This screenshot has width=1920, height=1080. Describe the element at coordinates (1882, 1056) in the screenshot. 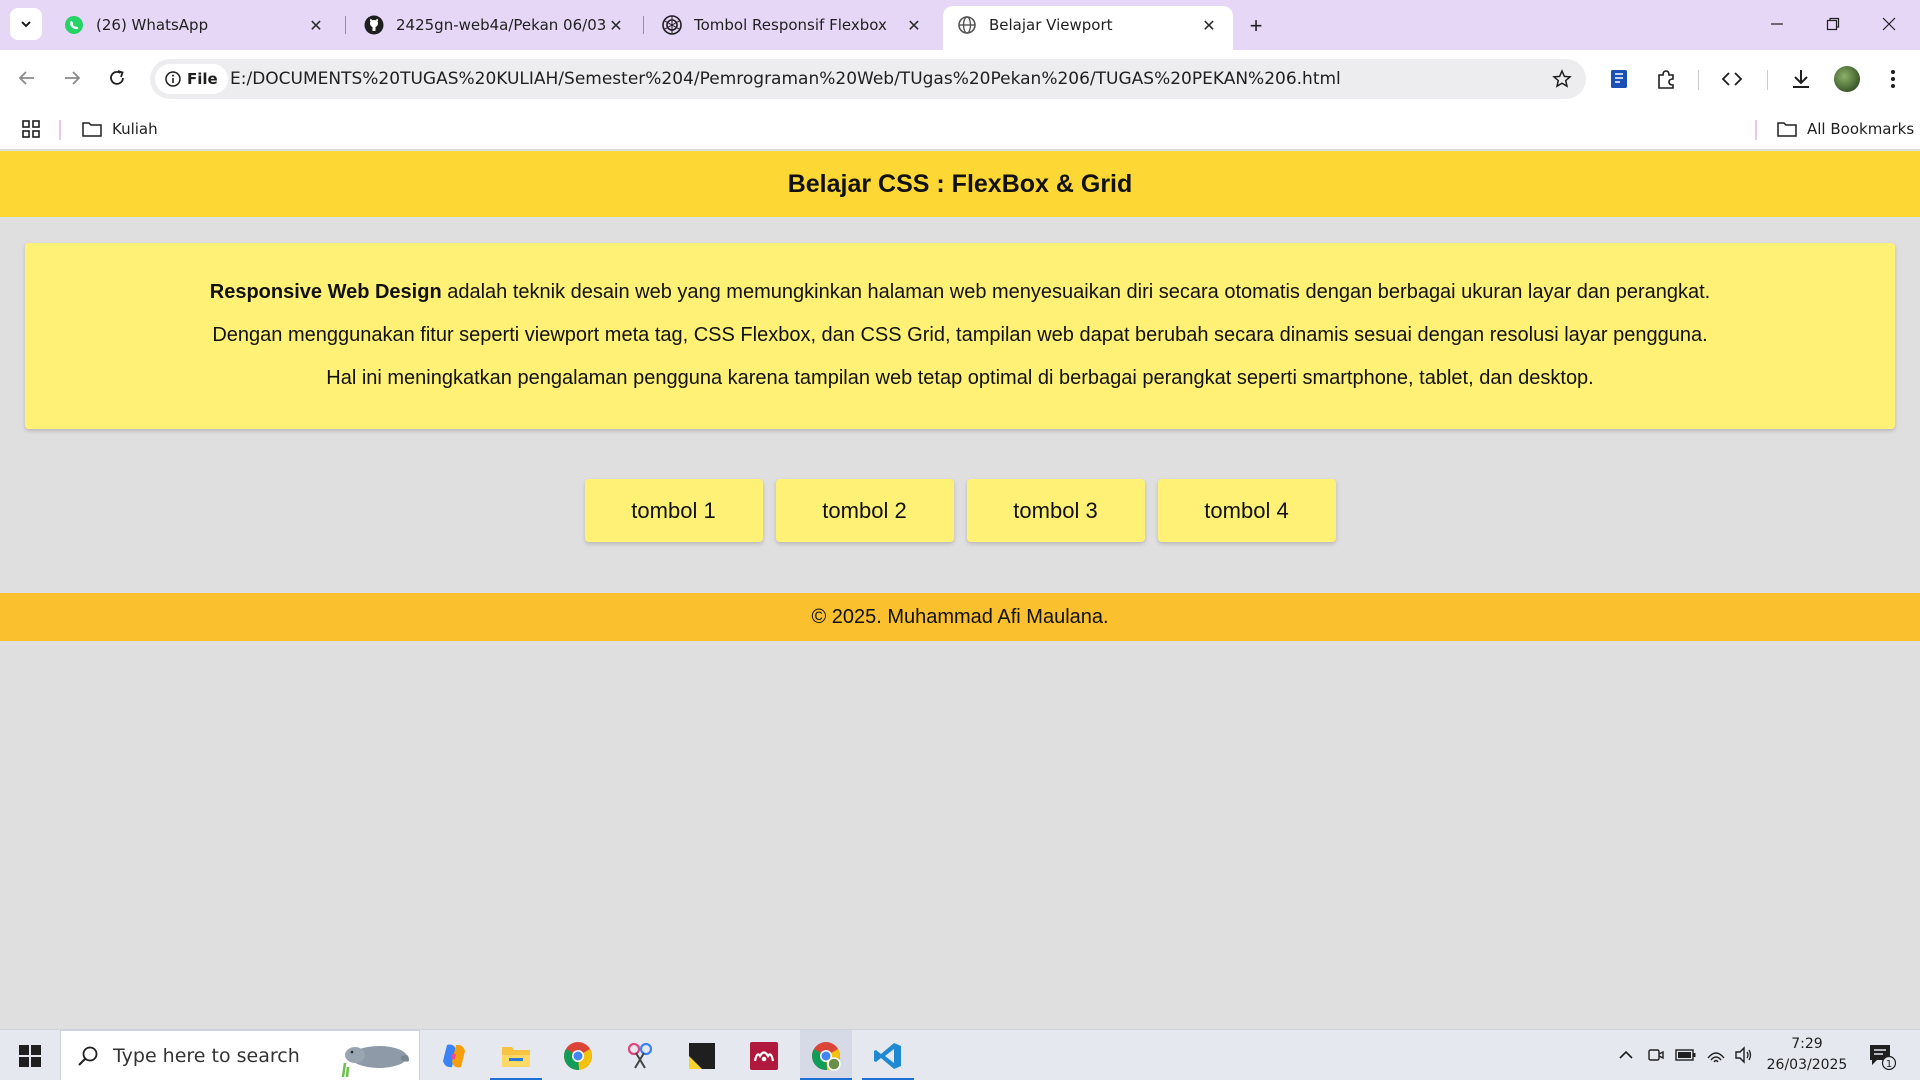

I see `notification-center-button: 1` at that location.